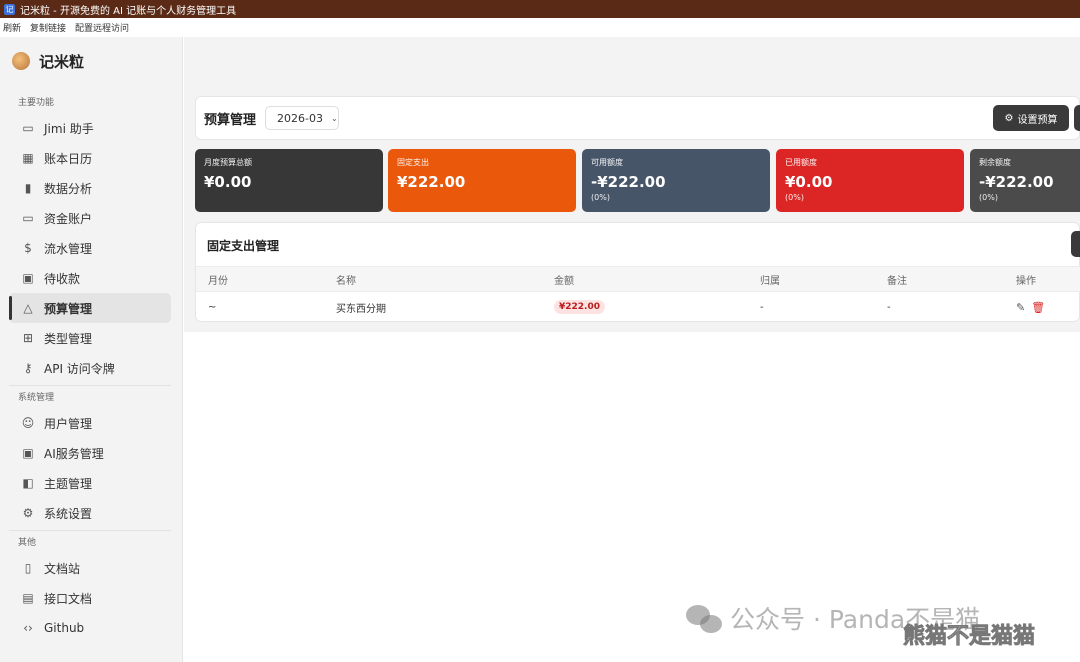  What do you see at coordinates (68, 598) in the screenshot?
I see `sidebar-item-label: 接口文档` at bounding box center [68, 598].